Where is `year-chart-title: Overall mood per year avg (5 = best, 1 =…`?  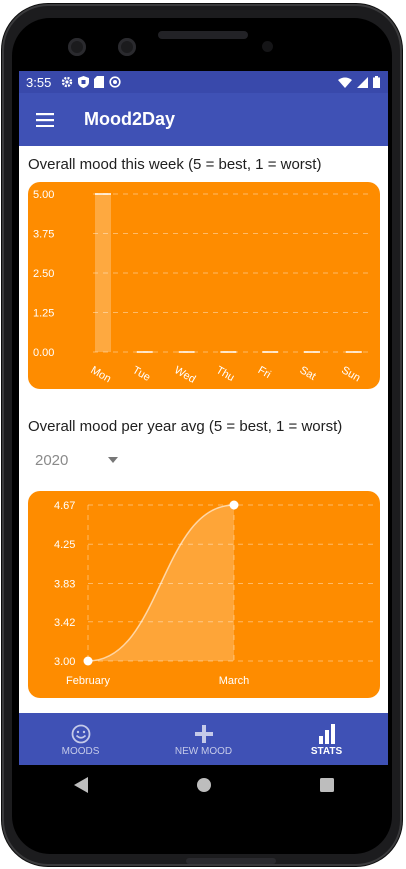 year-chart-title: Overall mood per year avg (5 = best, 1 =… is located at coordinates (185, 426).